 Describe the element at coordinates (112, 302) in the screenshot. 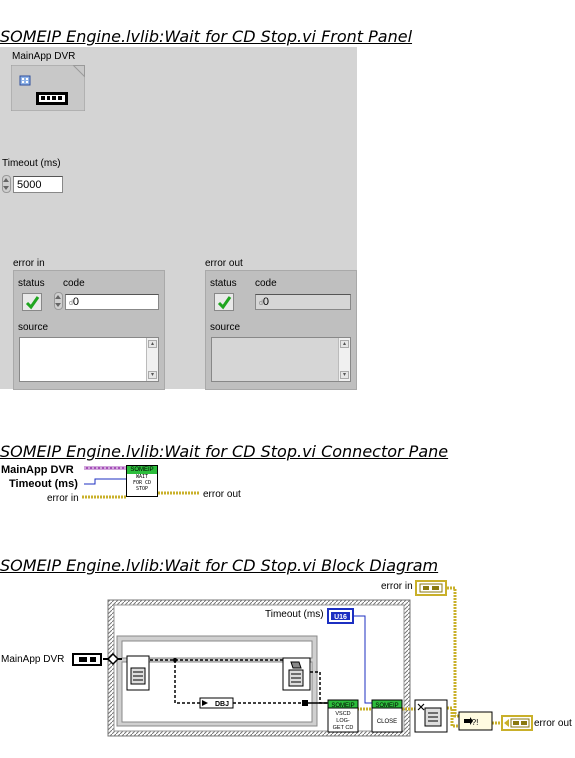

I see `error-in-code-input: d0` at that location.